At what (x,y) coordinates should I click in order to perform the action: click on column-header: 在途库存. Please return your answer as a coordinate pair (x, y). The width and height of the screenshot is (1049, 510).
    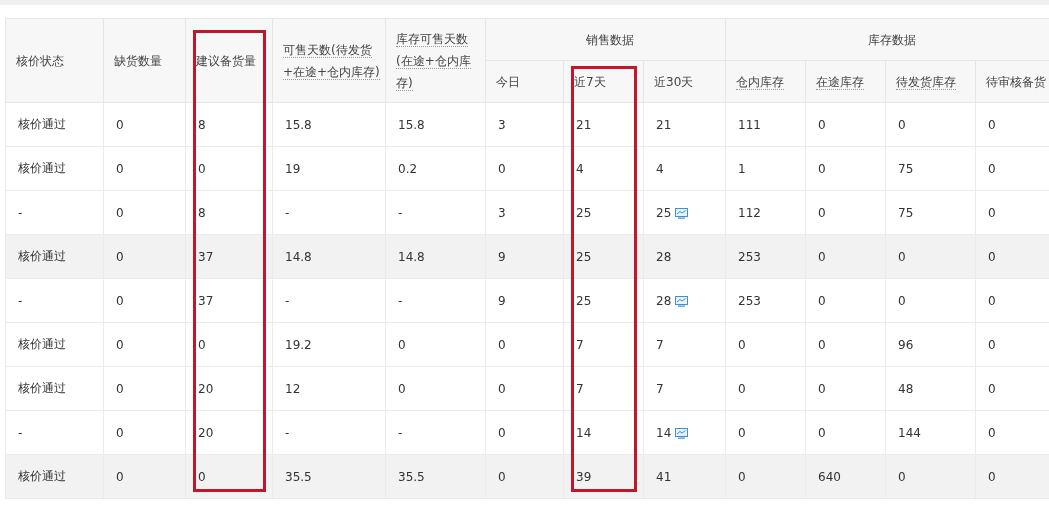
    Looking at the image, I should click on (845, 81).